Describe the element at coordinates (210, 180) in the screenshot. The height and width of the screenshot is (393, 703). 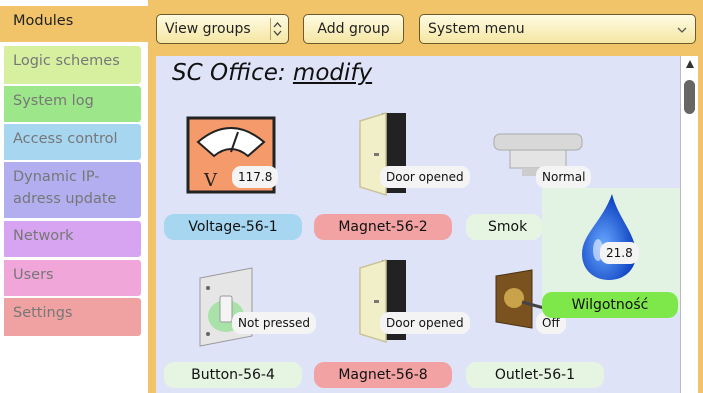
I see `svg-text: V` at that location.